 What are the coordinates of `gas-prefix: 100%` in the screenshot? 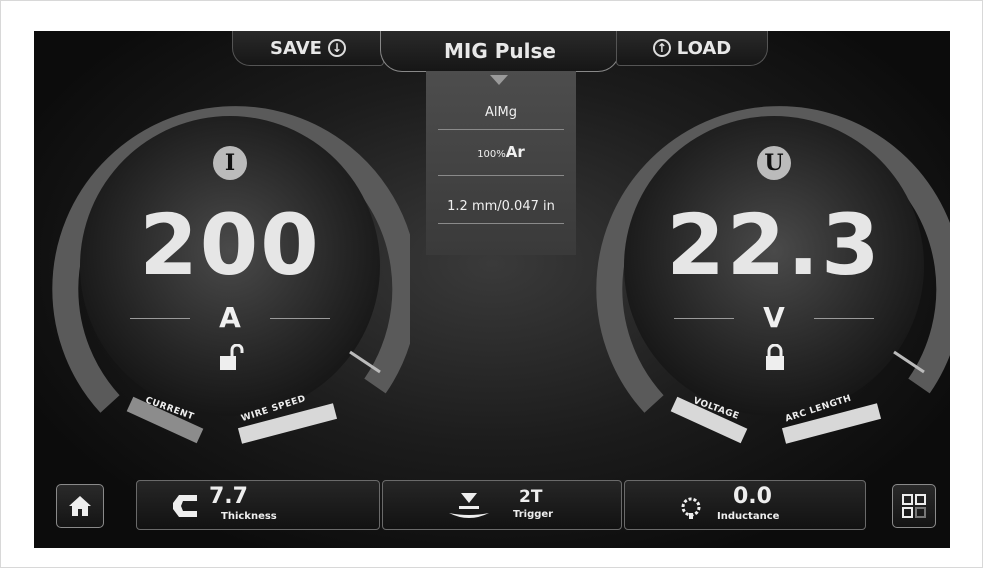 It's located at (491, 154).